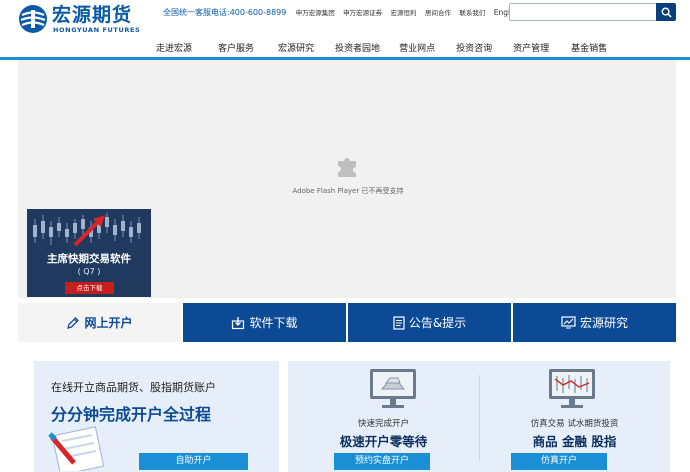 The width and height of the screenshot is (690, 472). Describe the element at coordinates (89, 259) in the screenshot. I see `promo-title: 主席快期交易软件` at that location.